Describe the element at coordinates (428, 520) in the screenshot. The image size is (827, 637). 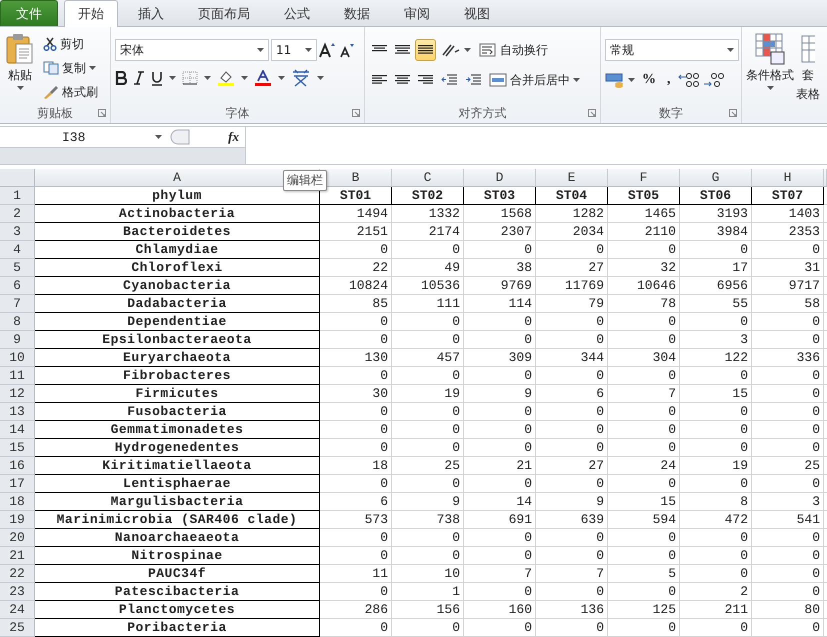
I see `table-cell: 738` at that location.